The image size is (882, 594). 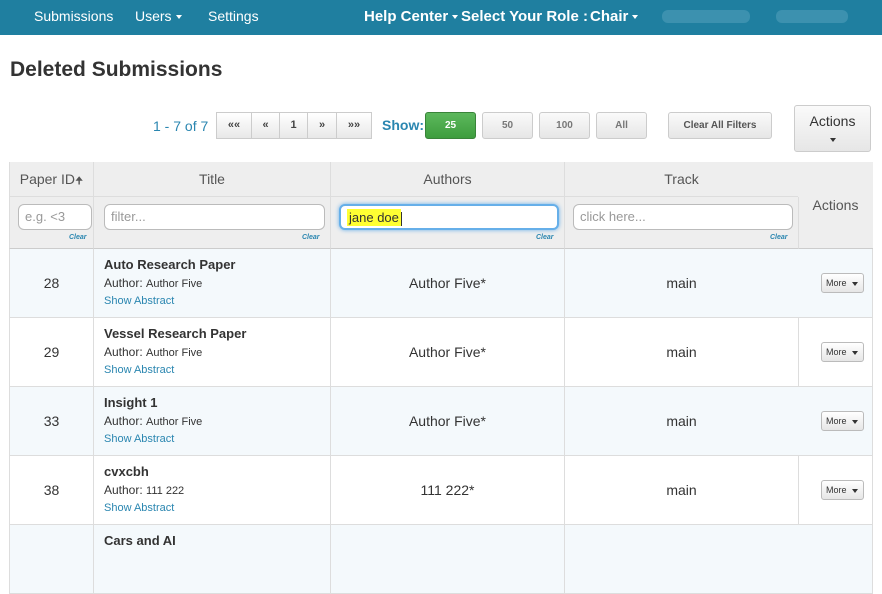 What do you see at coordinates (170, 264) in the screenshot?
I see `paper-title: Auto Research Paper` at bounding box center [170, 264].